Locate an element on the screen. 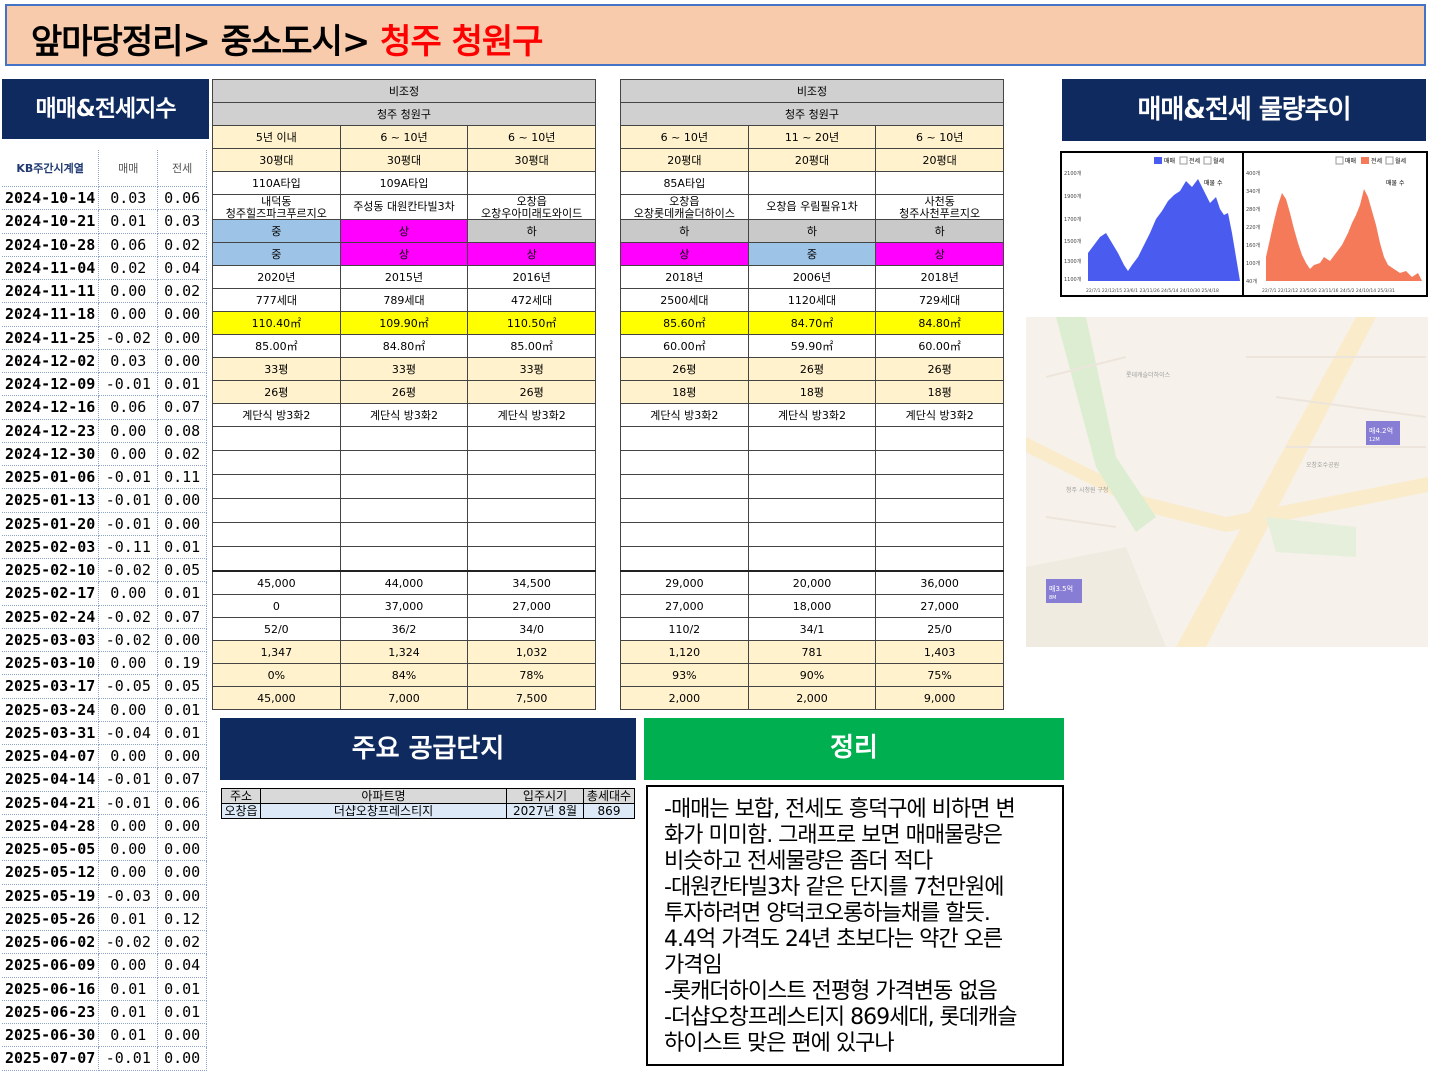 The height and width of the screenshot is (1071, 1429). kb-index-row: 2025-03-10 0.00 0.19 is located at coordinates (104, 663).